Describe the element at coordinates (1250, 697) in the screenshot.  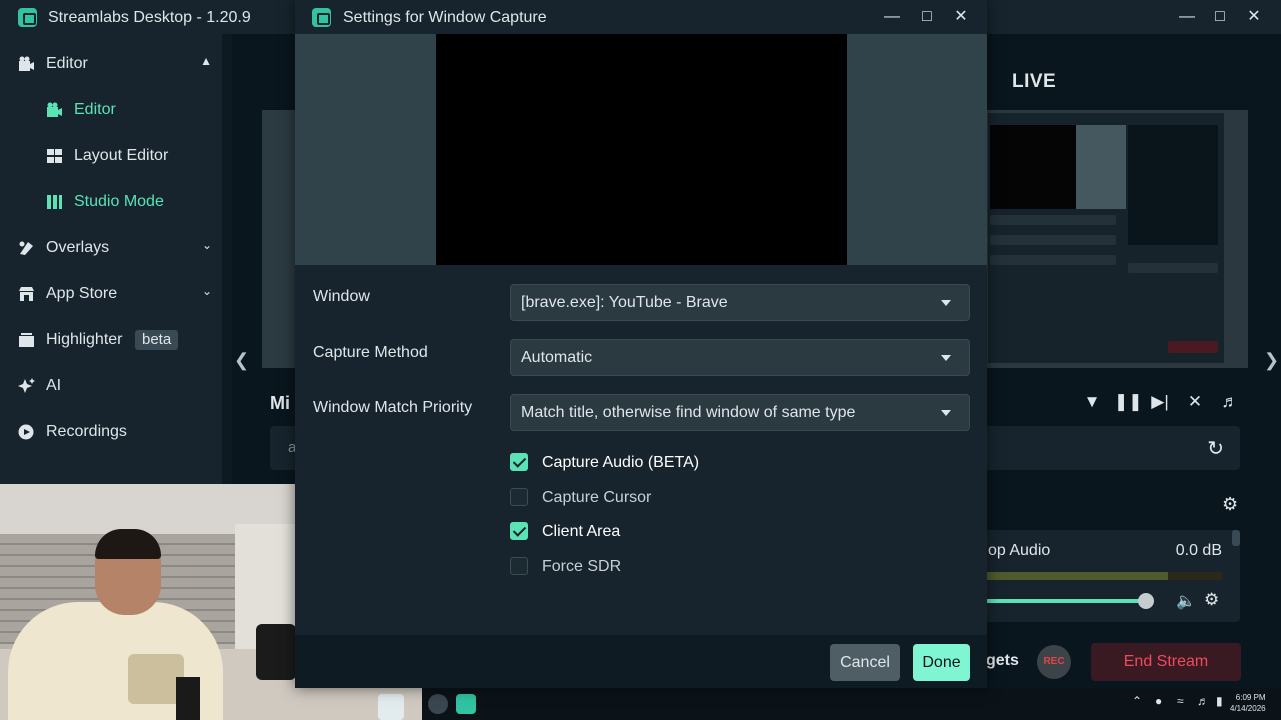
I see `taskbar-time: 6:09 PM` at that location.